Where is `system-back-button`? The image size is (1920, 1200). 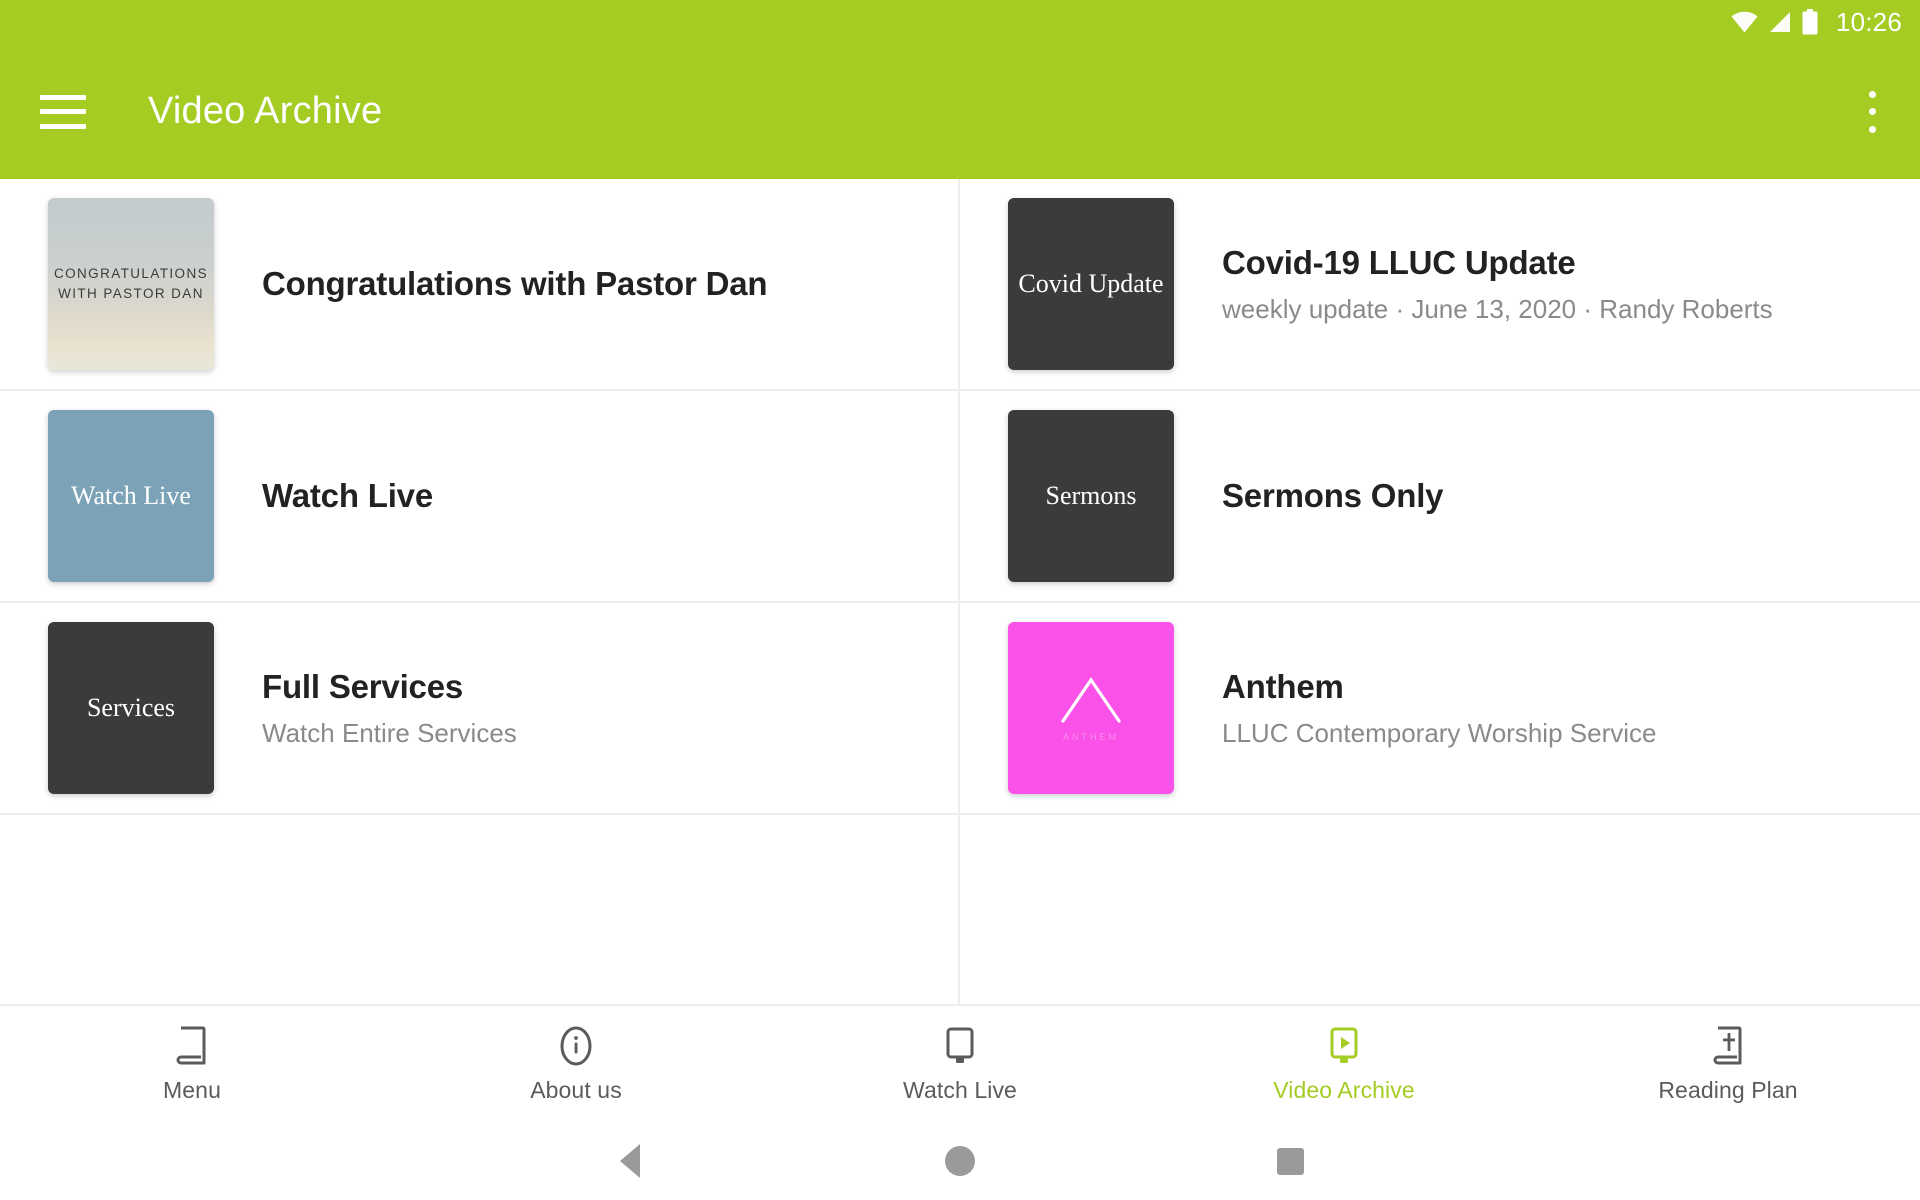 system-back-button is located at coordinates (630, 1161).